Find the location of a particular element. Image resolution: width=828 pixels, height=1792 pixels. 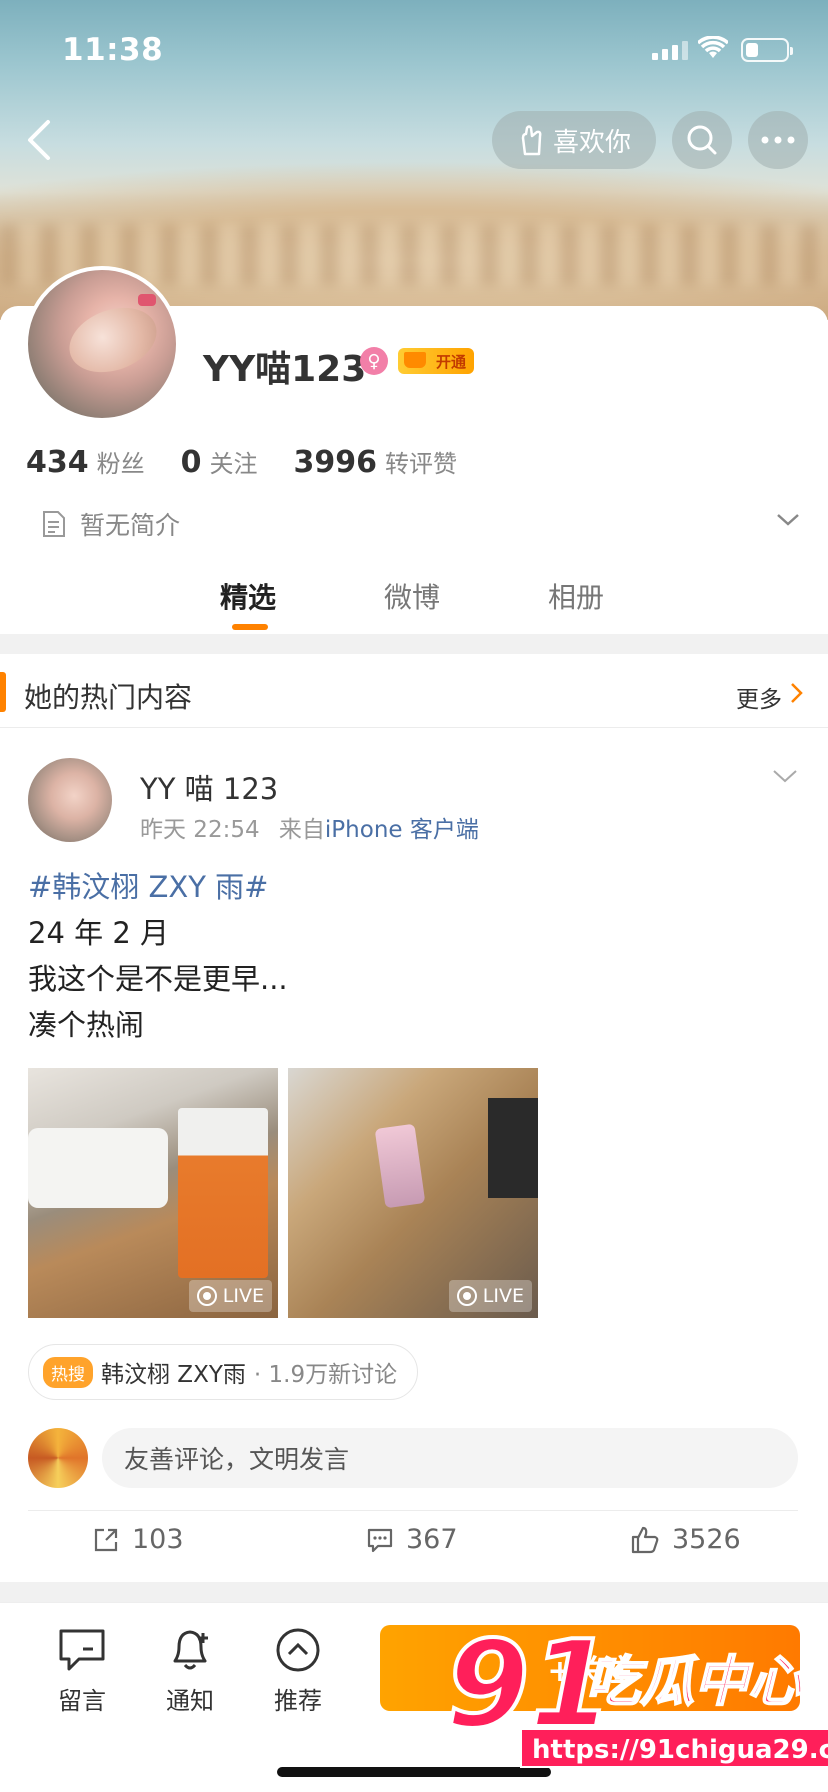

thumbs-up-icon is located at coordinates (645, 1539).